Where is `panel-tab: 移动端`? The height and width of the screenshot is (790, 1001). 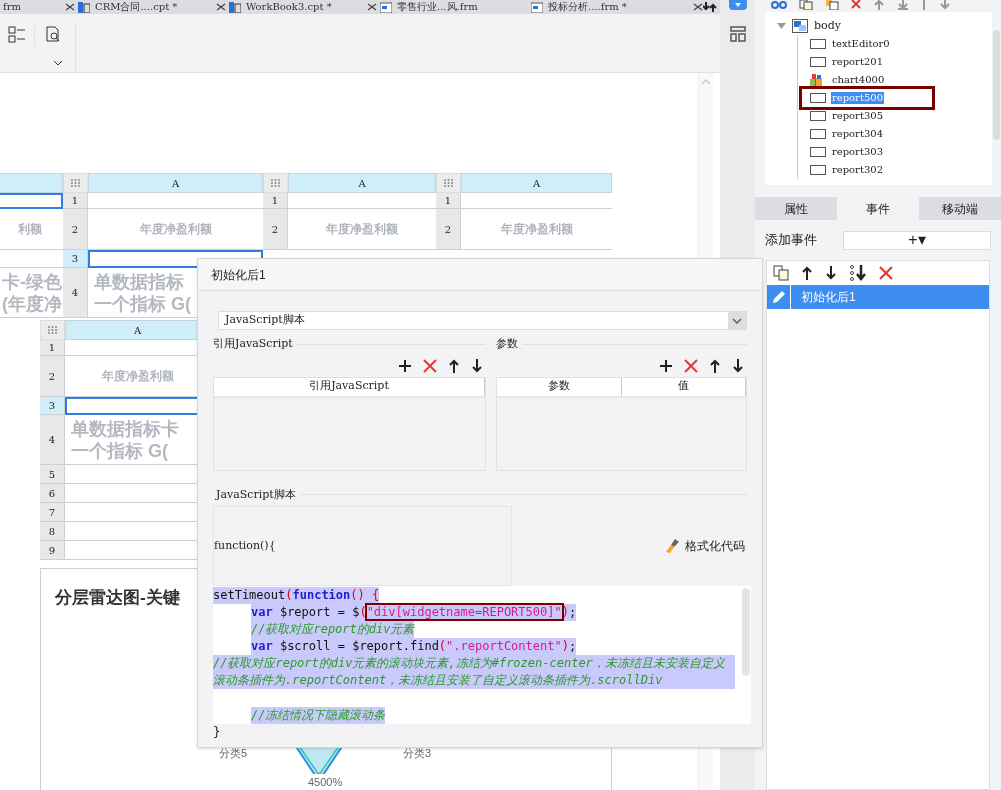
panel-tab: 移动端 is located at coordinates (960, 208).